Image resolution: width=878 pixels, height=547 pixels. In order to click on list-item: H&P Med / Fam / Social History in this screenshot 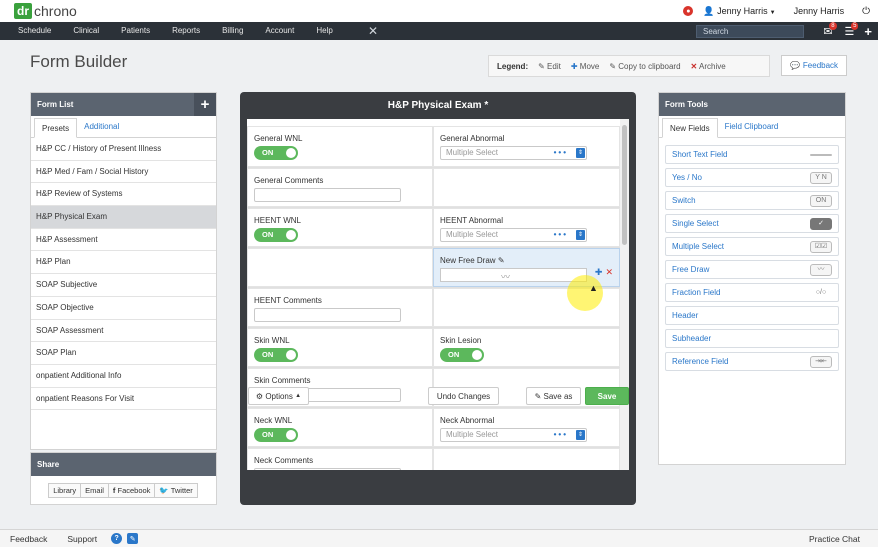, I will do `click(123, 172)`.